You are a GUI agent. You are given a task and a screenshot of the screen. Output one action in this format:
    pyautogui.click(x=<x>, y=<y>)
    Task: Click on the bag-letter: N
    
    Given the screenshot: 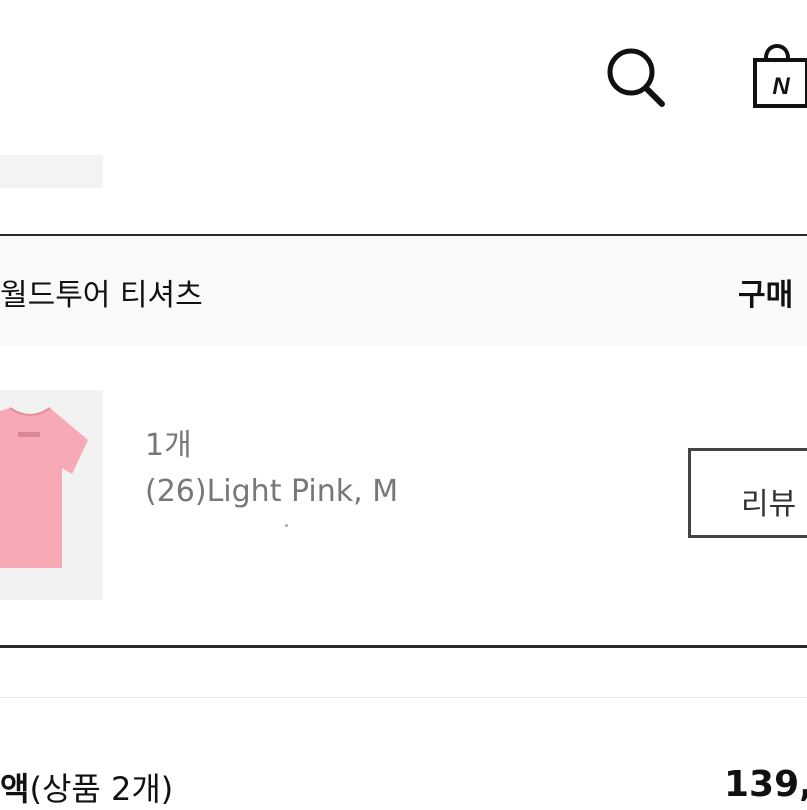 What is the action you would take?
    pyautogui.click(x=781, y=86)
    